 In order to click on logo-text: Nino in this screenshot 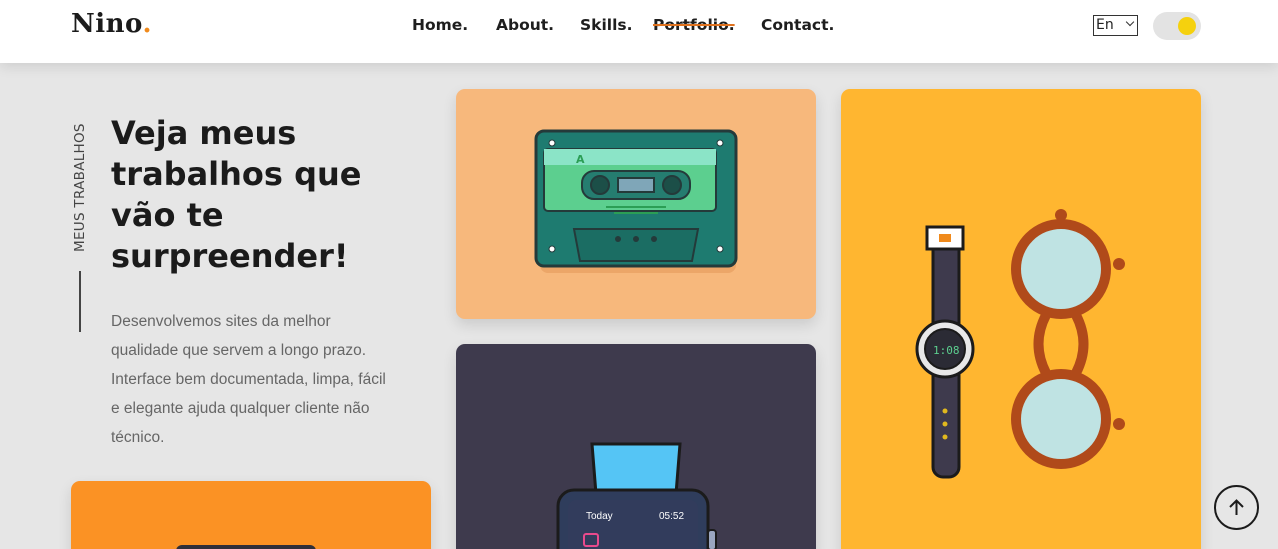, I will do `click(107, 24)`.